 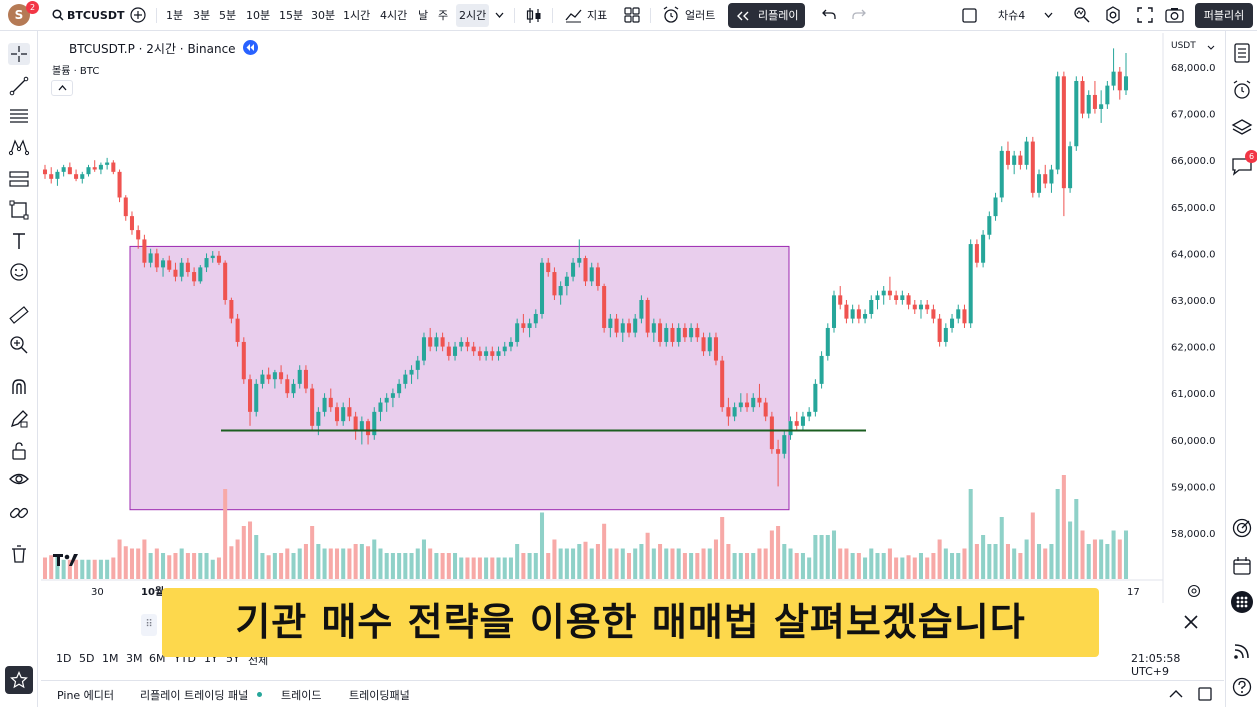 What do you see at coordinates (19, 116) in the screenshot?
I see `fib-retracement-icon` at bounding box center [19, 116].